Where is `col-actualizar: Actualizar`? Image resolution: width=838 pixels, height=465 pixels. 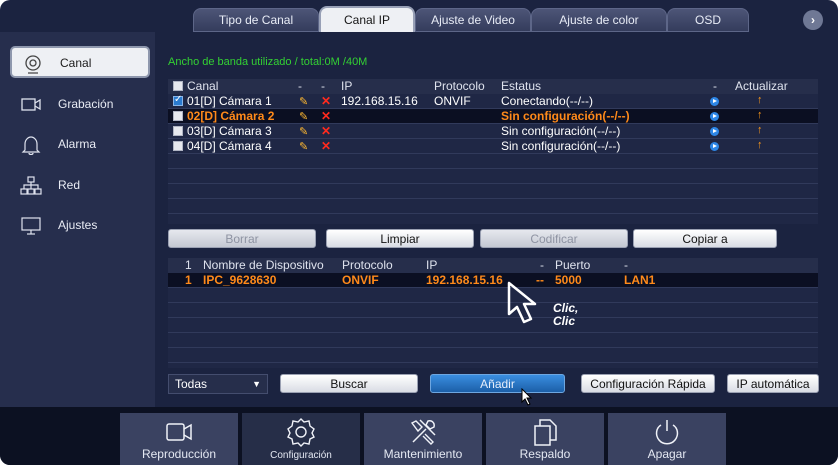 col-actualizar: Actualizar is located at coordinates (761, 86).